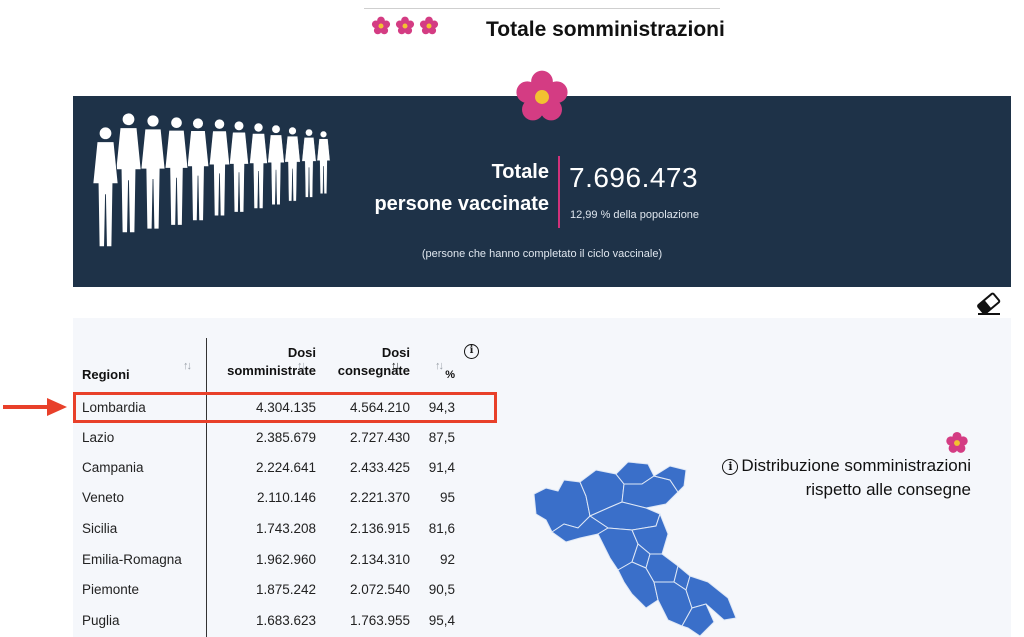 Image resolution: width=1024 pixels, height=637 pixels. Describe the element at coordinates (113, 467) in the screenshot. I see `cell-regione: Campania` at that location.